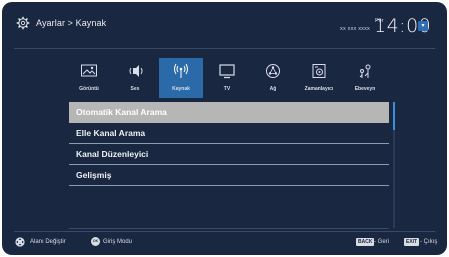 The width and height of the screenshot is (449, 257). I want to click on exit-hint: - Çıkış, so click(429, 242).